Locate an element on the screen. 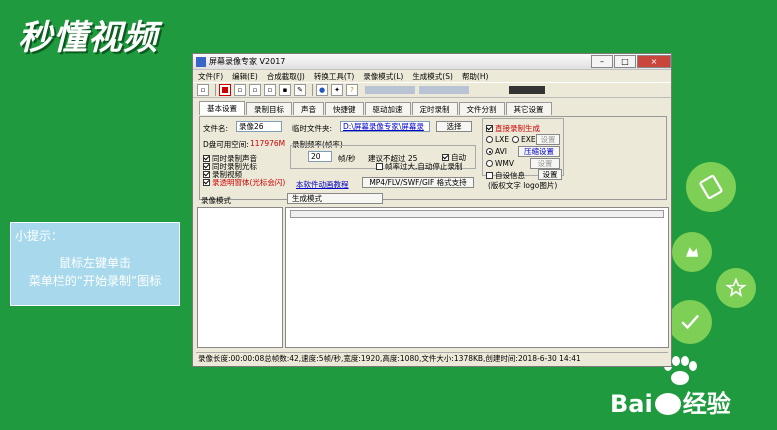  maximize-button: □ is located at coordinates (625, 61).